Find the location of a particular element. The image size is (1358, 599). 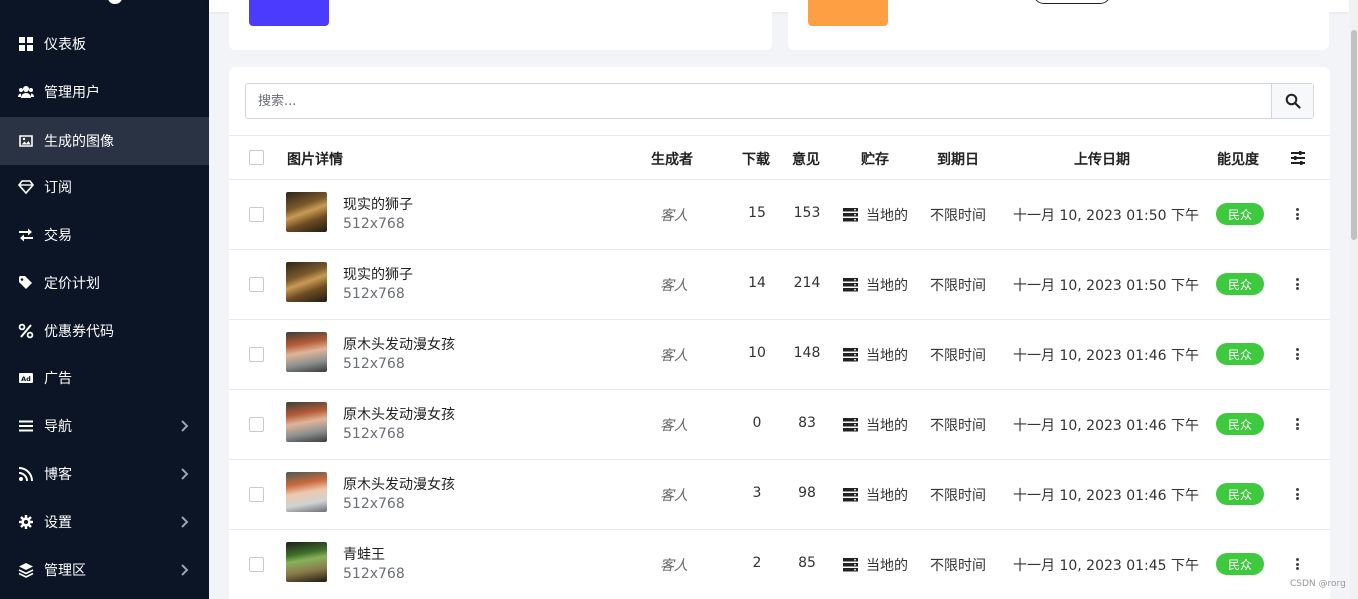

sidebar-item-label: 管理区 is located at coordinates (65, 571).